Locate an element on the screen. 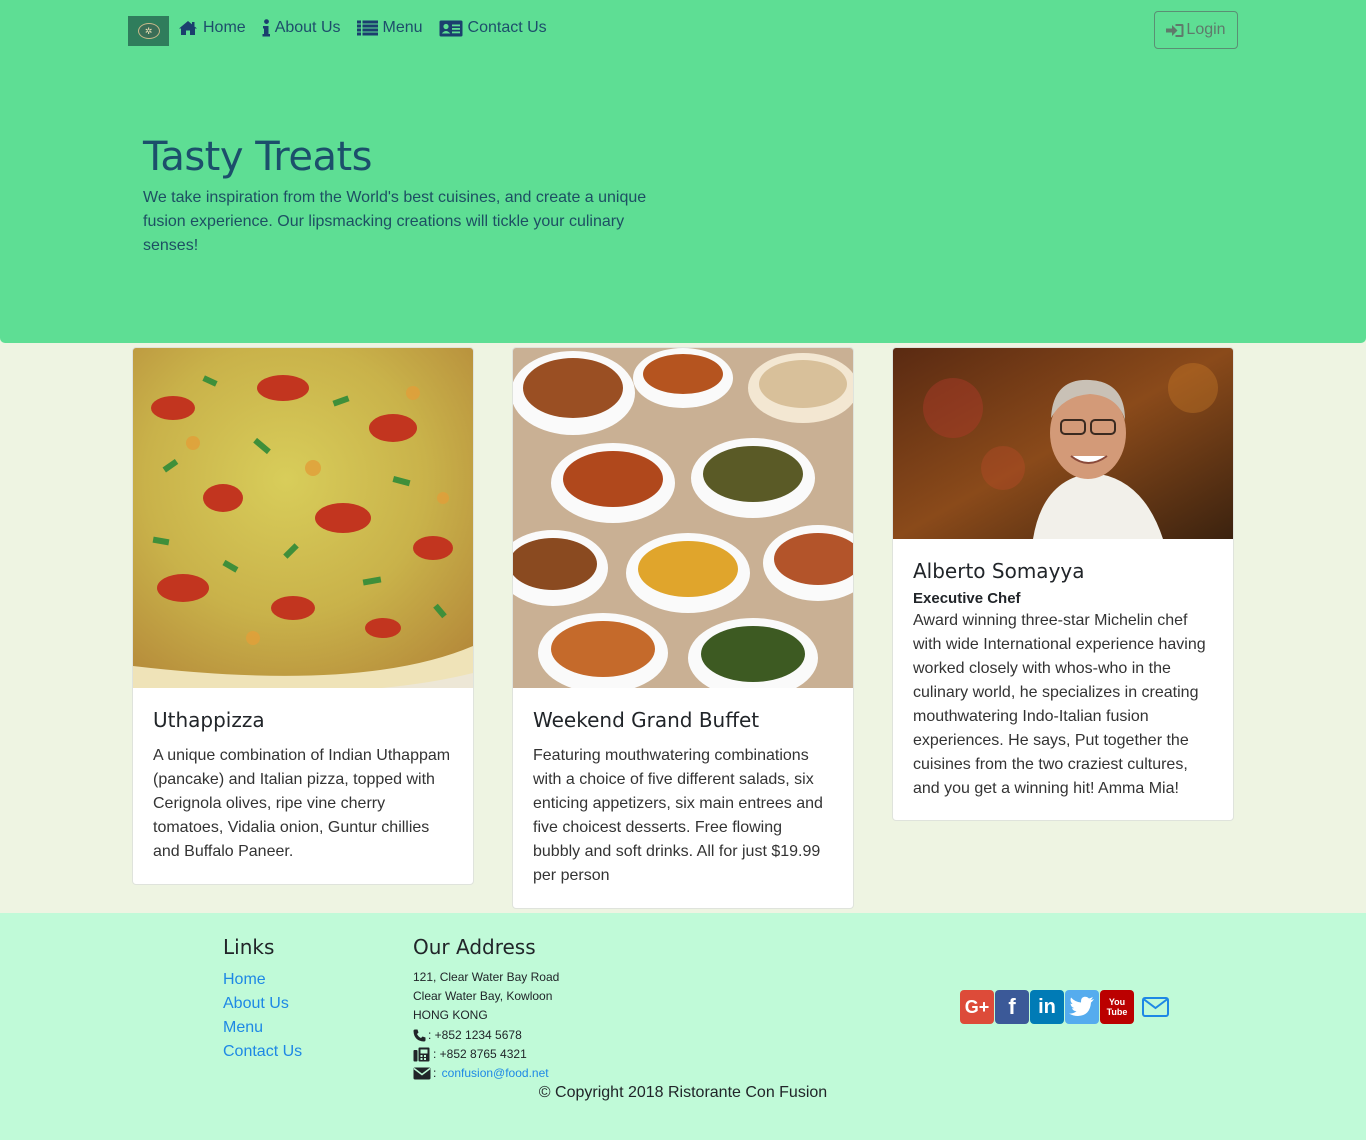 This screenshot has height=1140, width=1366. card-title: Uthappizza is located at coordinates (209, 720).